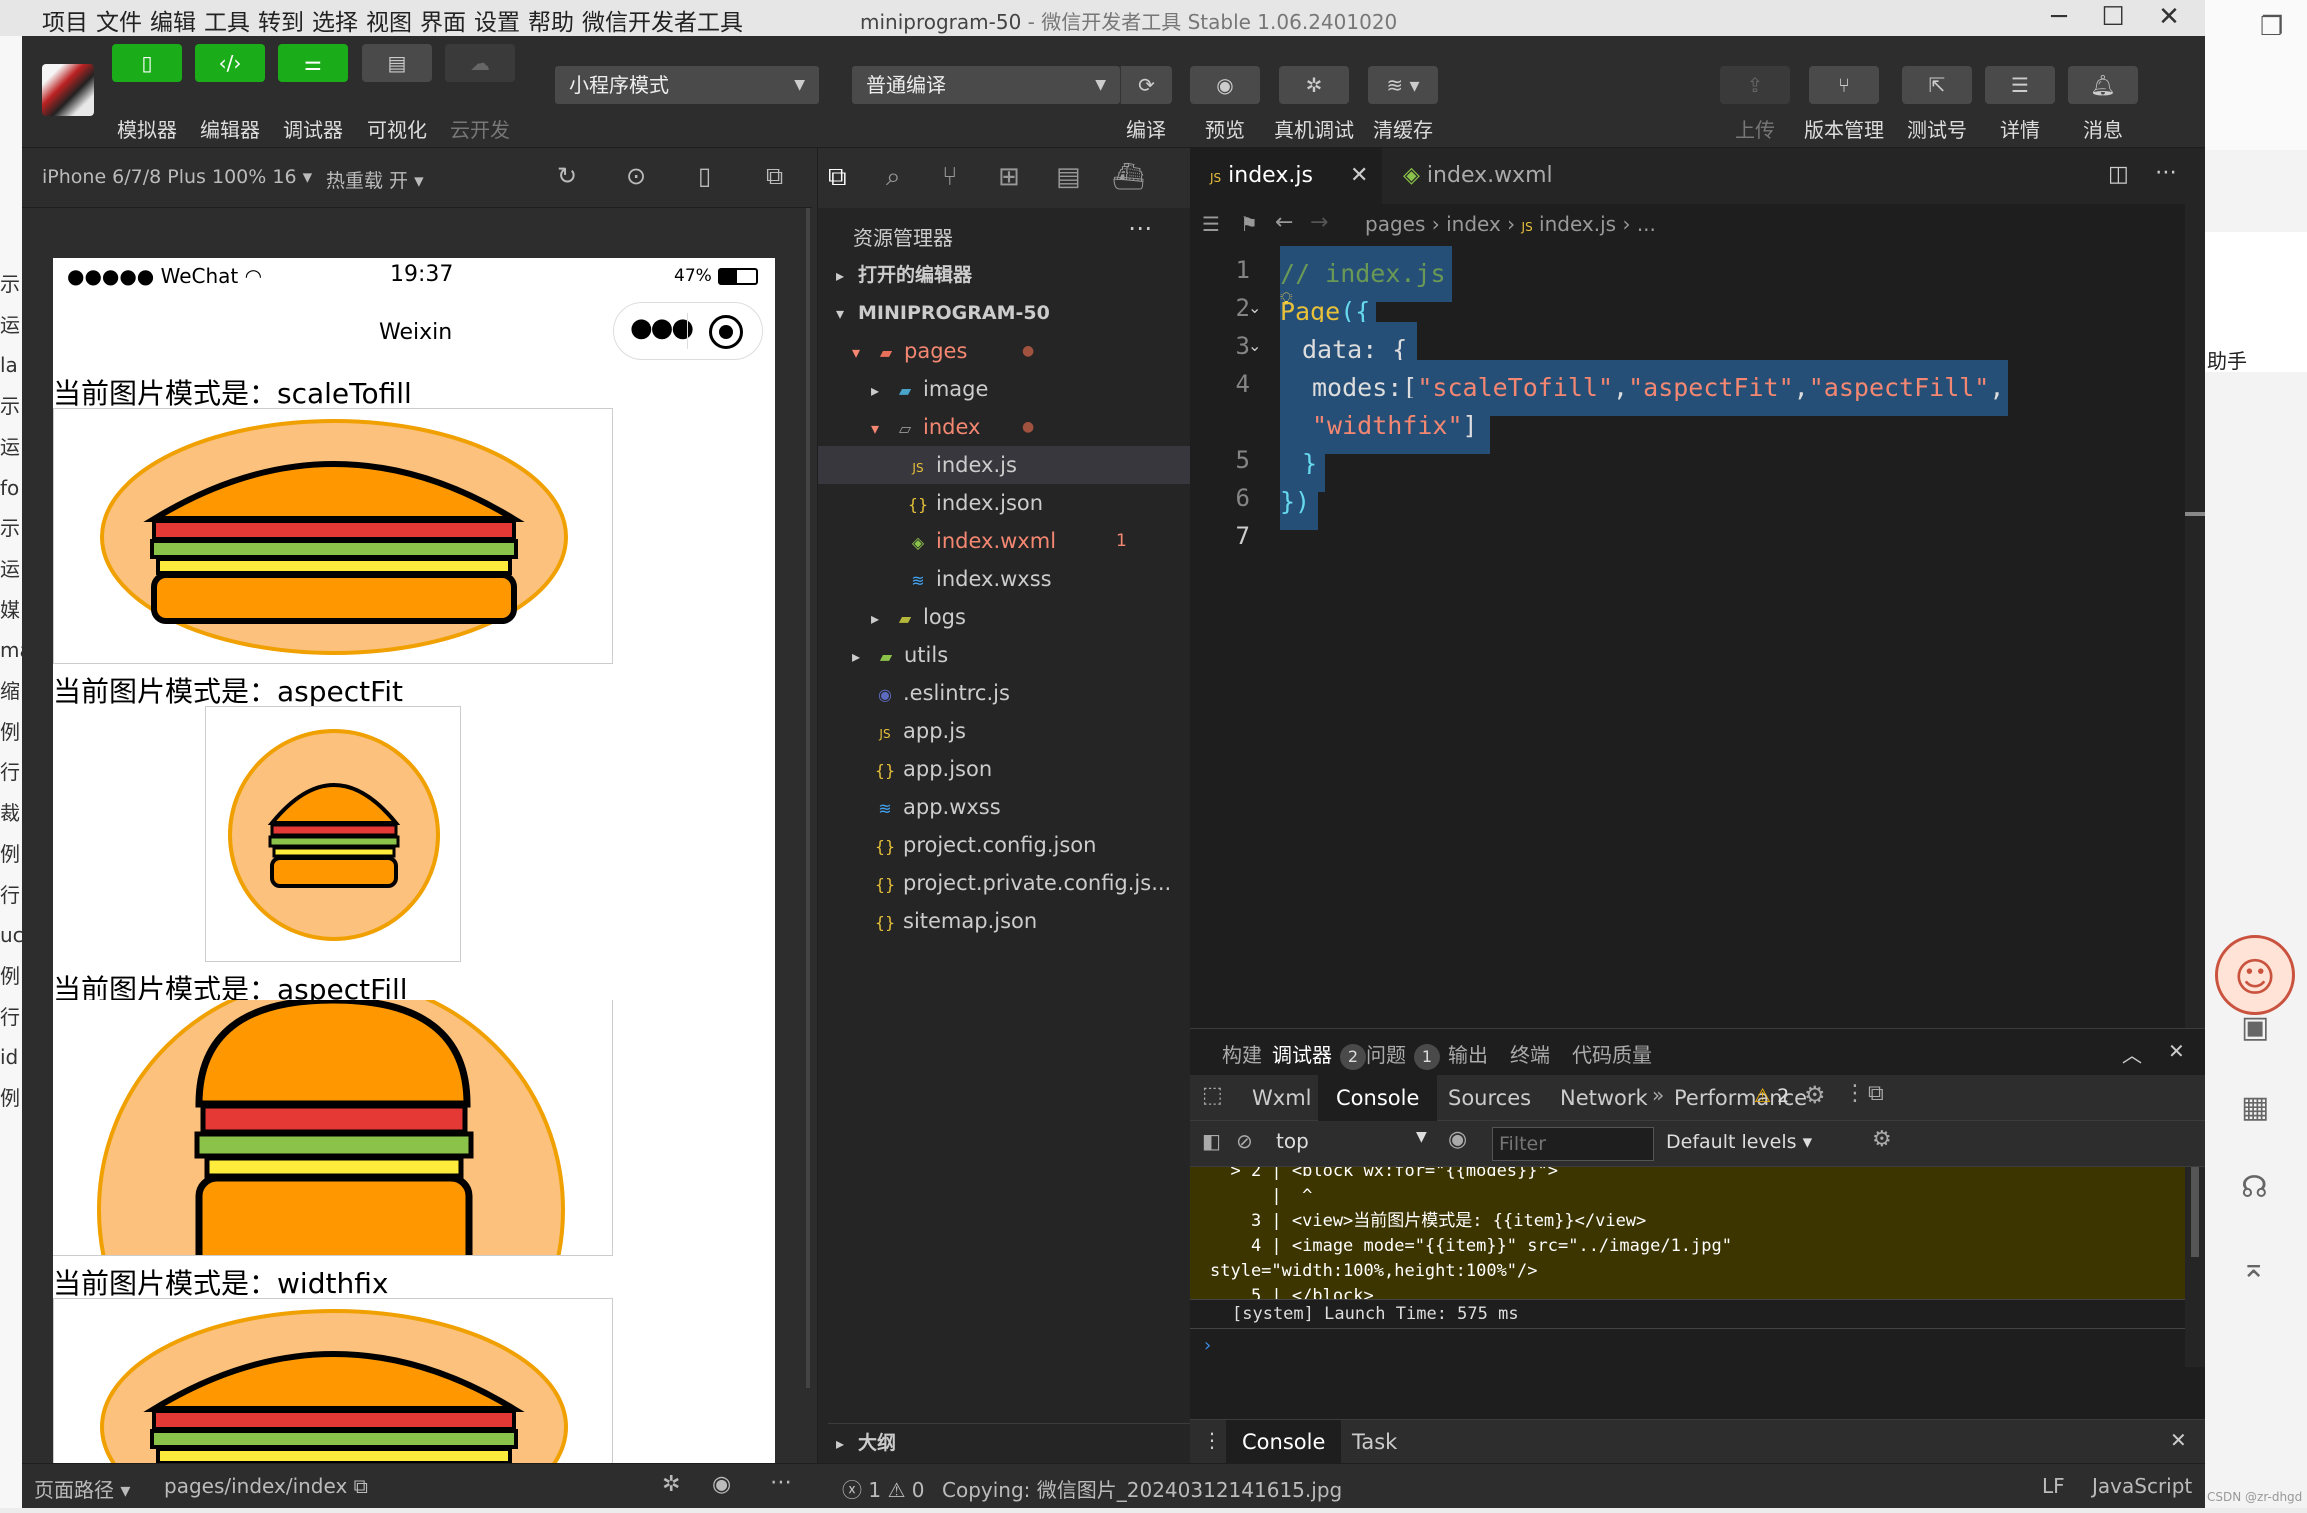 The image size is (2307, 1513). What do you see at coordinates (2253, 1267) in the screenshot?
I see `back-to-top-icon: ⌅` at bounding box center [2253, 1267].